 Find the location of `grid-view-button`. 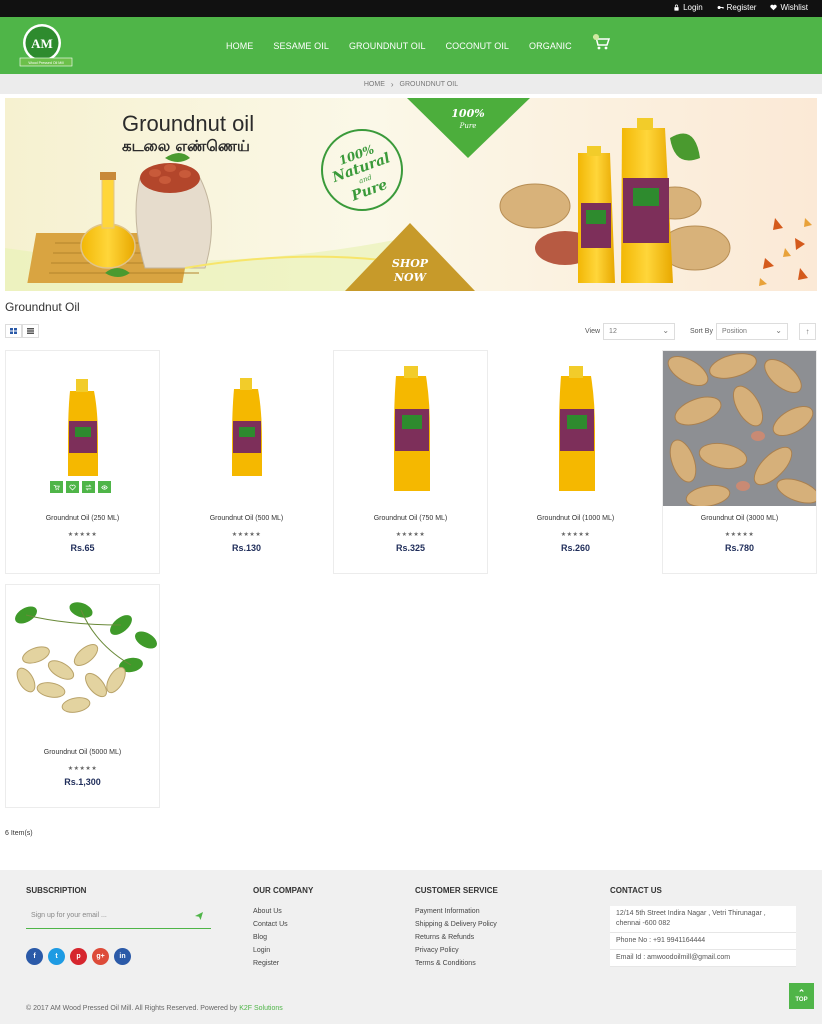

grid-view-button is located at coordinates (13, 331).